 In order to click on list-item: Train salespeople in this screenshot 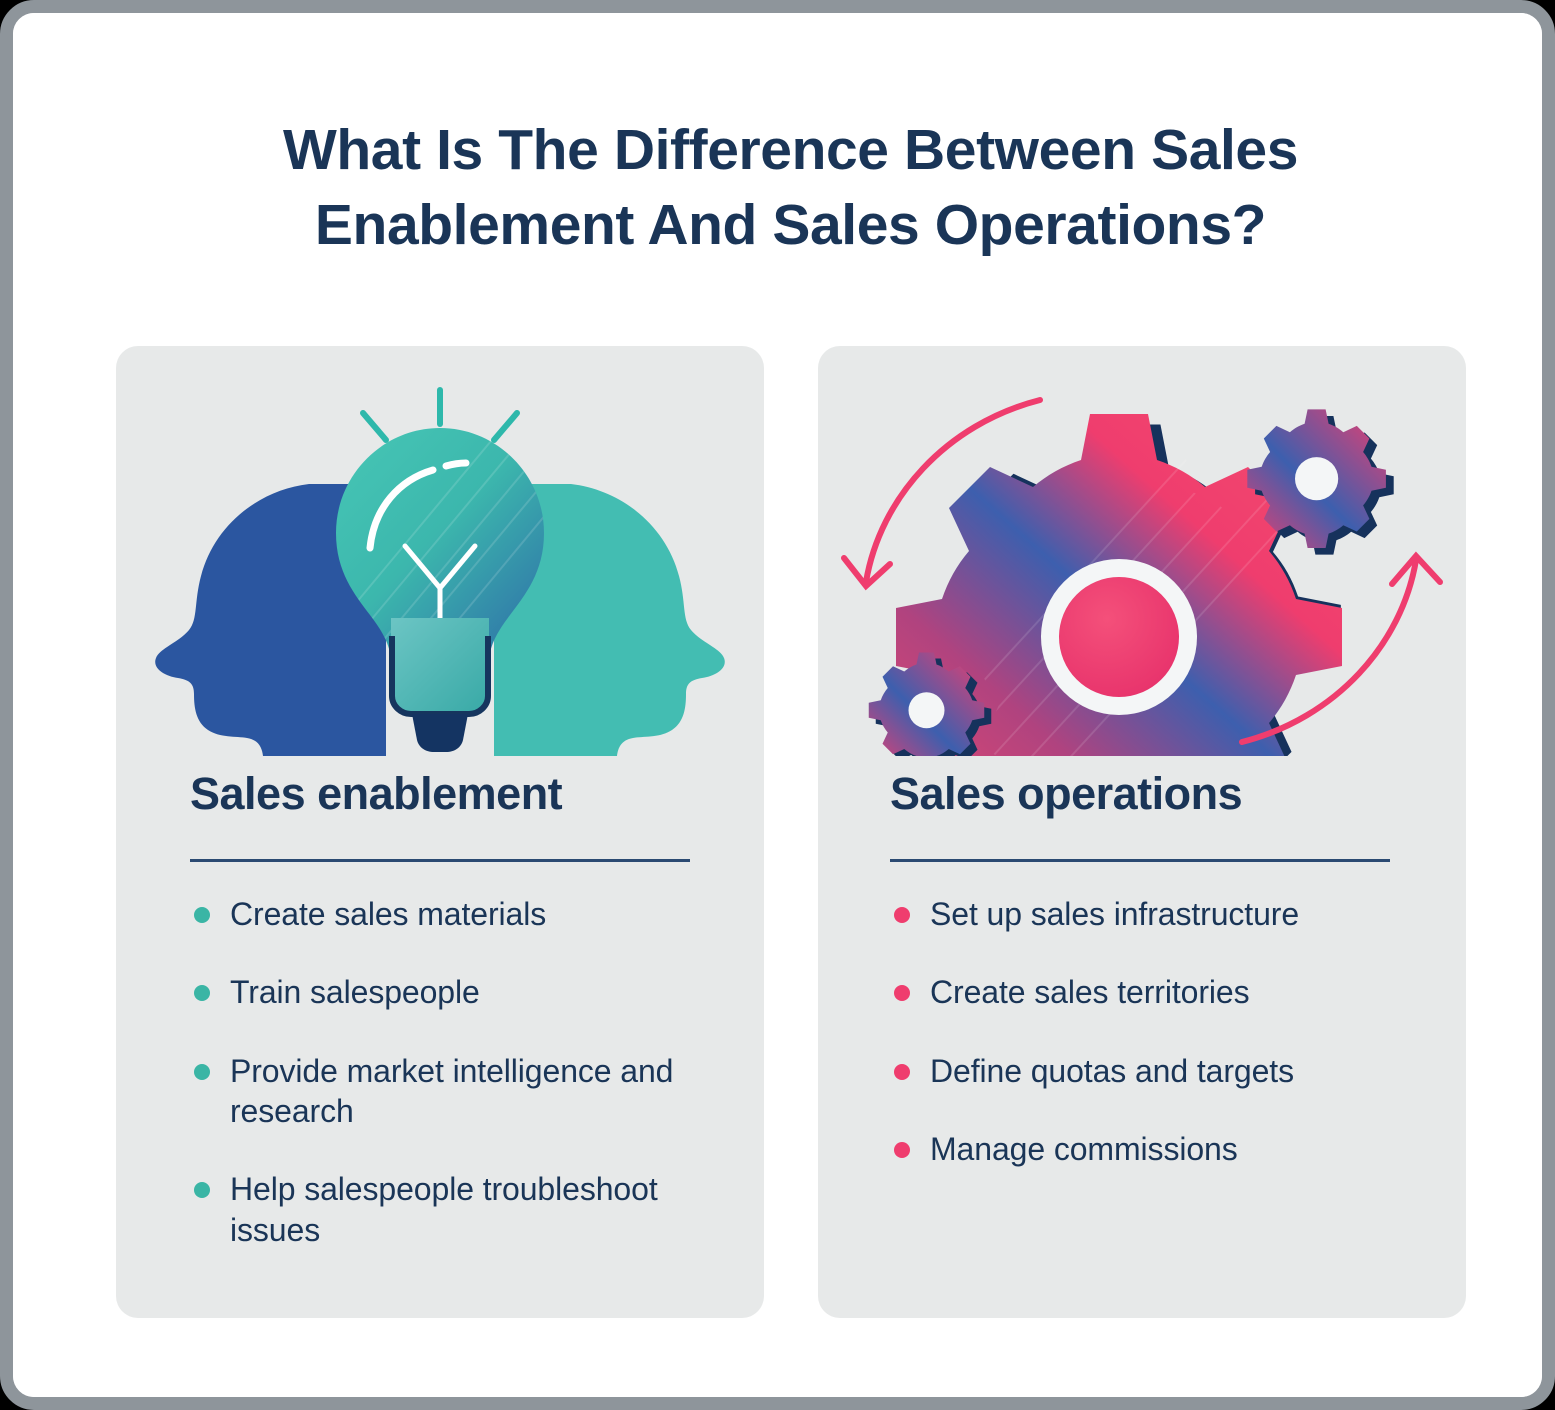, I will do `click(450, 992)`.